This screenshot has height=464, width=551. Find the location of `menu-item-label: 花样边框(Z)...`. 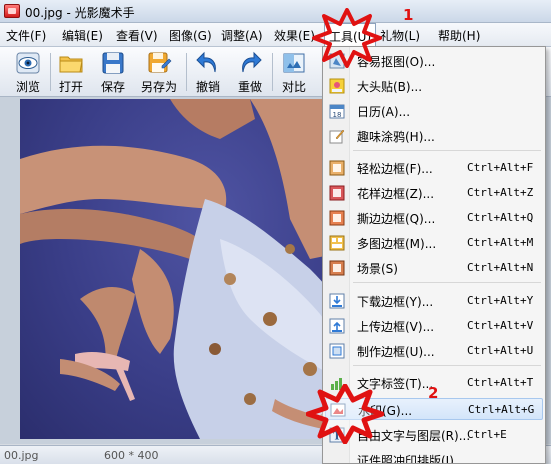

menu-item-label: 花样边框(Z)... is located at coordinates (396, 194).